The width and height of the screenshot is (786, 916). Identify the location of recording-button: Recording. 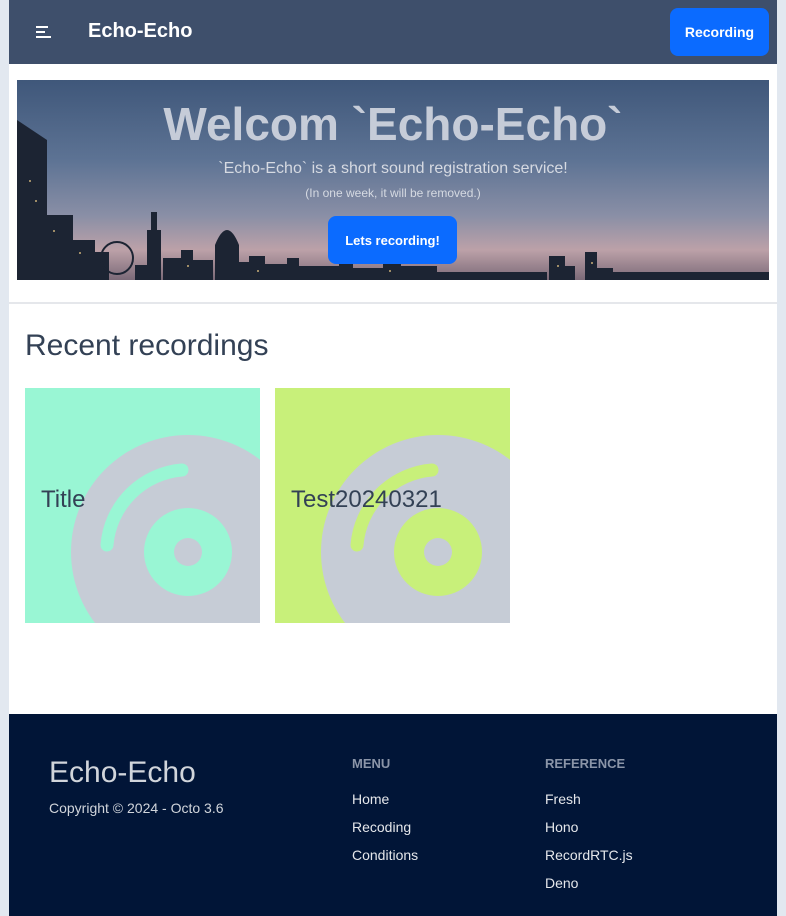
(719, 32).